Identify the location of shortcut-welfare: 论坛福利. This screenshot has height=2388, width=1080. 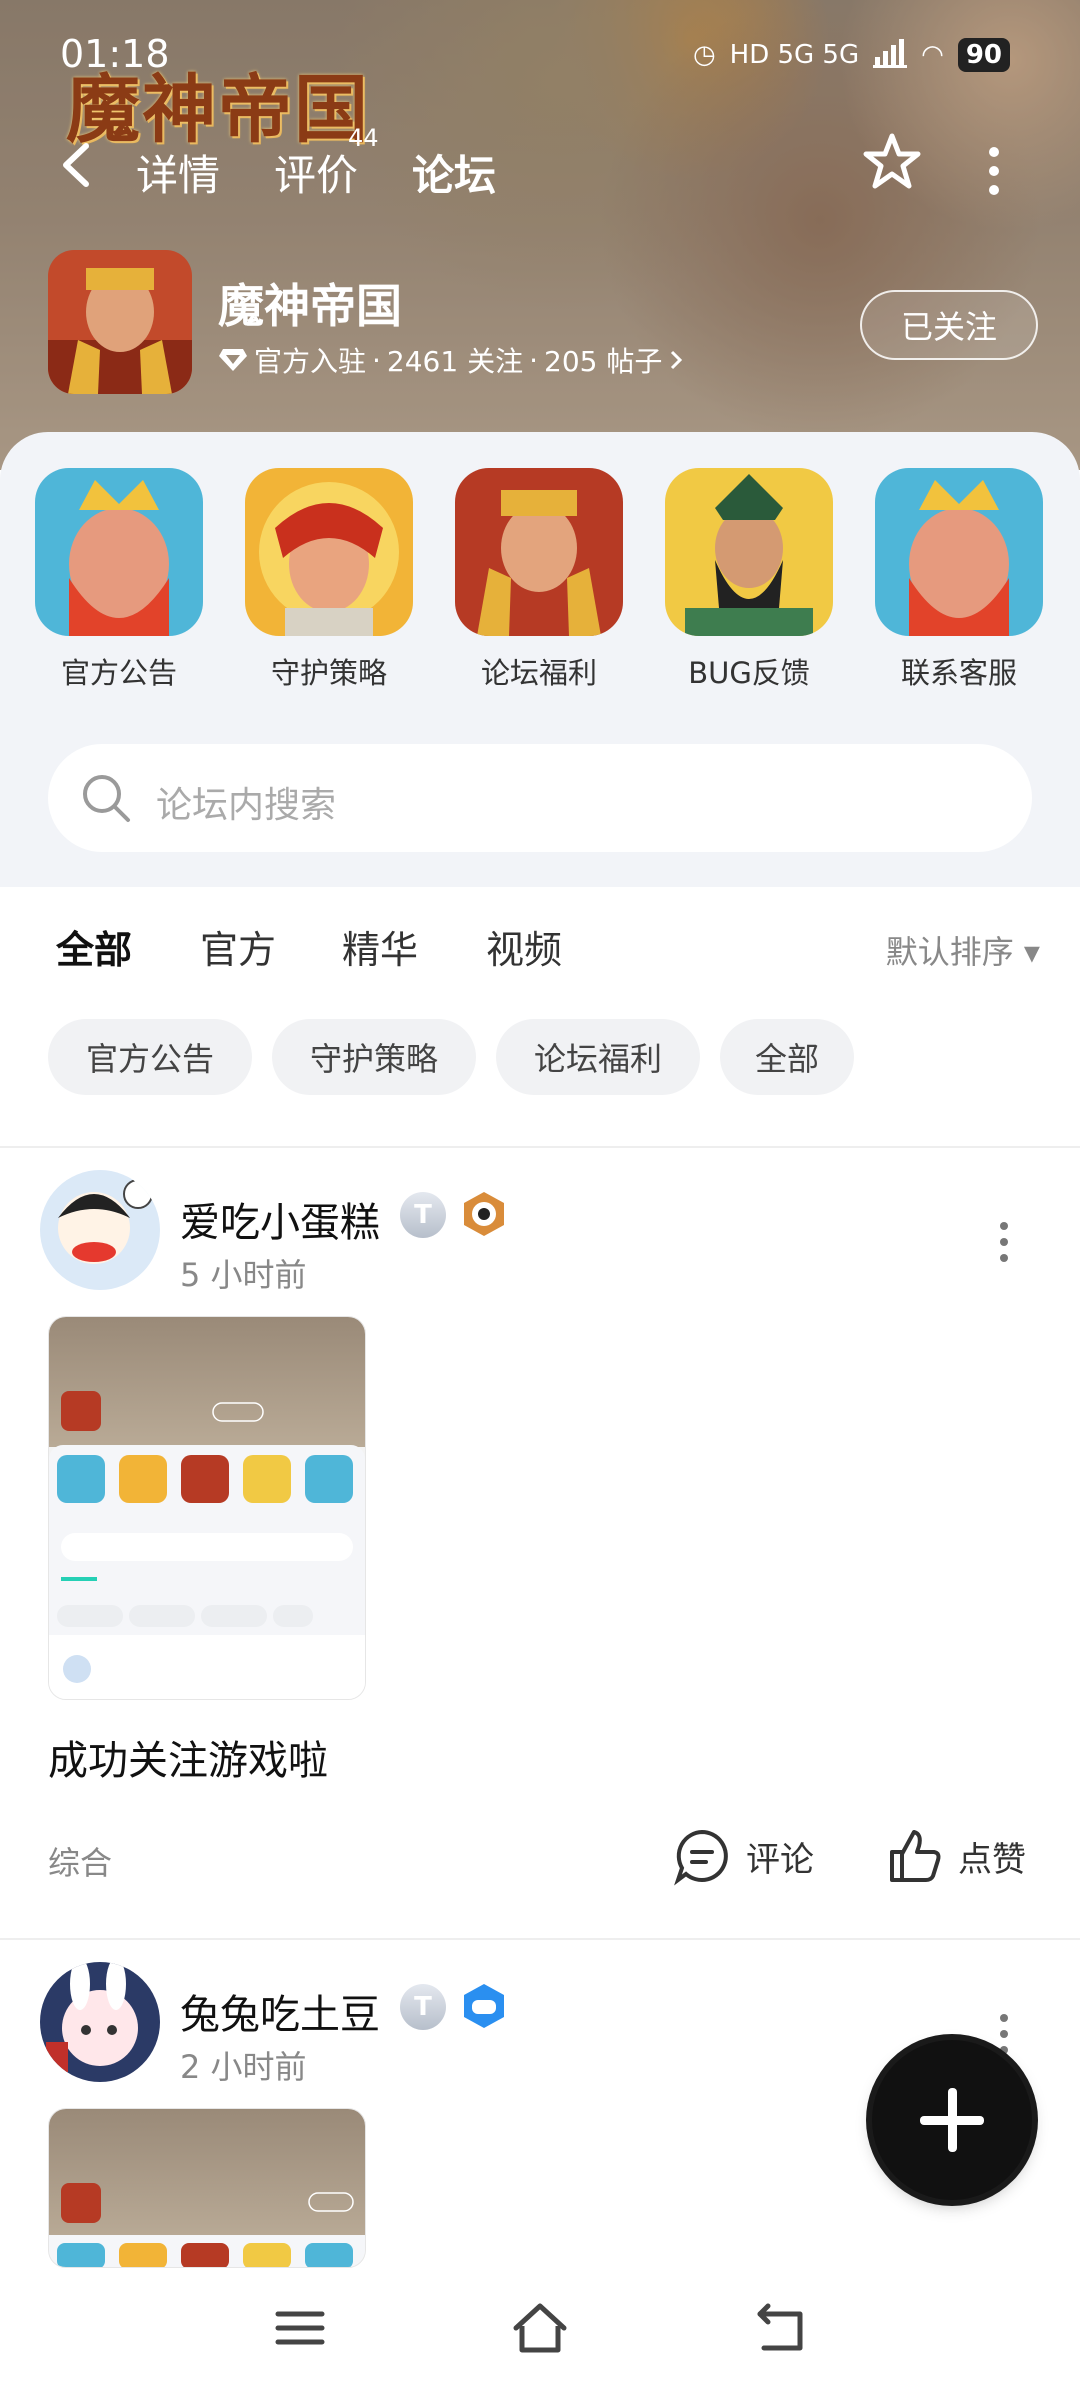
(539, 583).